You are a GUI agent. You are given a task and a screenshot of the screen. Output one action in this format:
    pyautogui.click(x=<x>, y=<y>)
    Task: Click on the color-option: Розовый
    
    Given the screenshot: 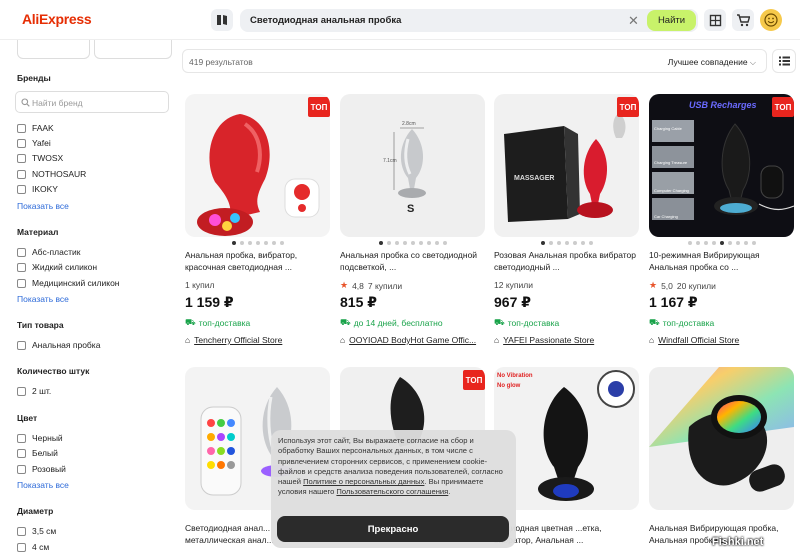 What is the action you would take?
    pyautogui.click(x=41, y=469)
    